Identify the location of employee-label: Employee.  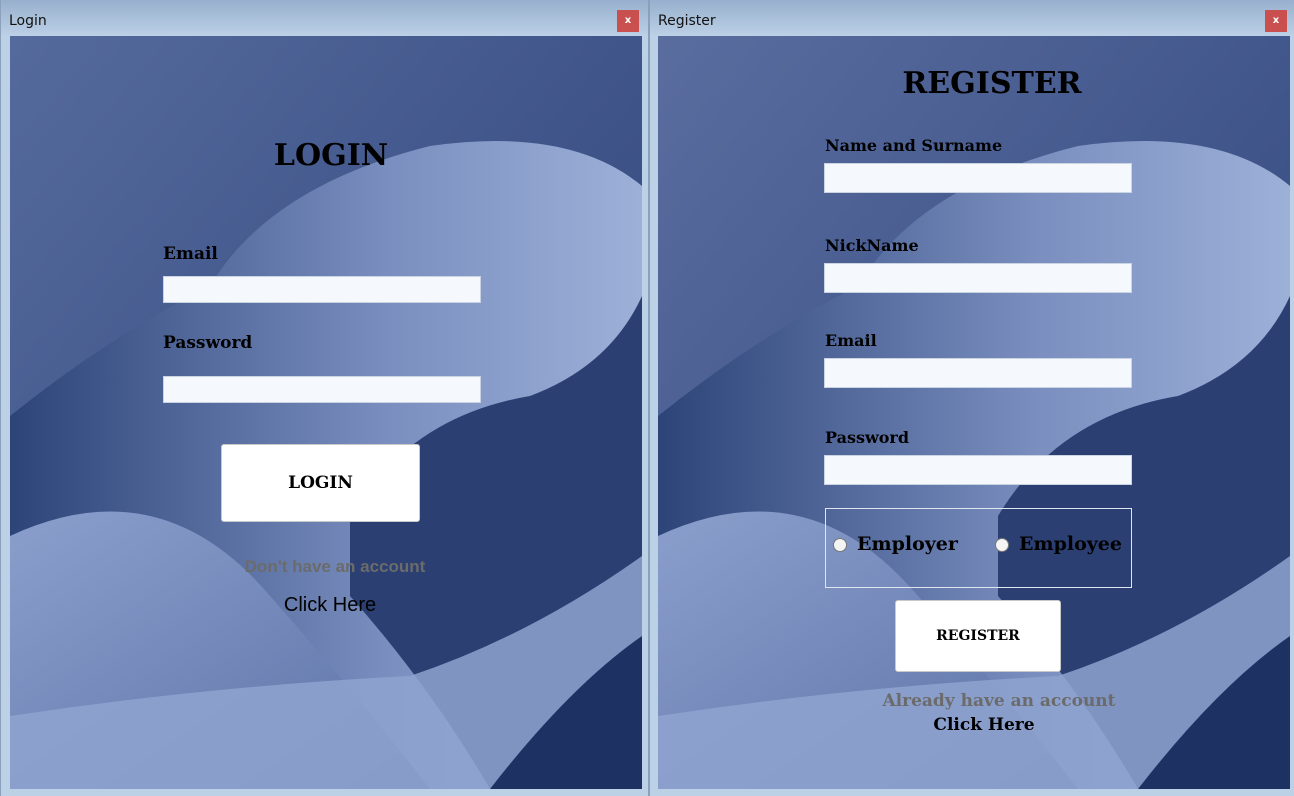
(1070, 544).